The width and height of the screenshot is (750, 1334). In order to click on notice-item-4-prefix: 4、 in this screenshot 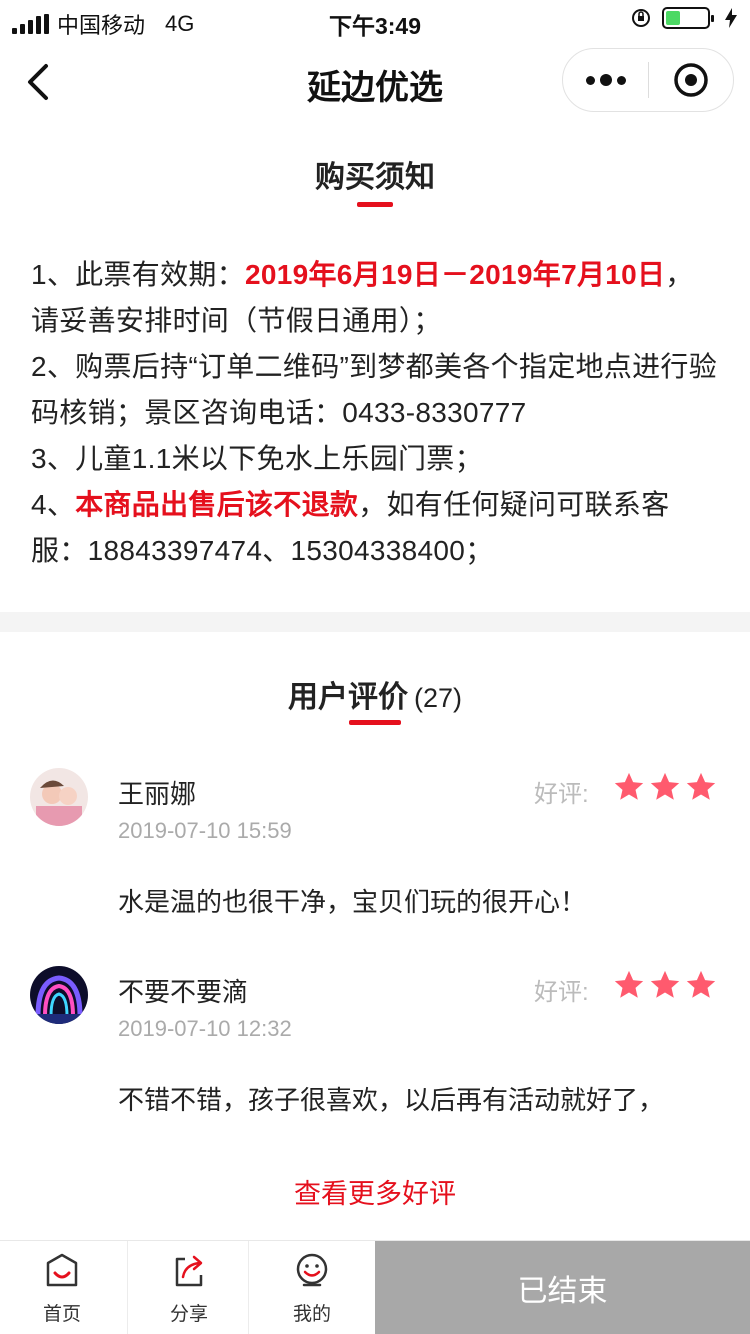, I will do `click(53, 504)`.